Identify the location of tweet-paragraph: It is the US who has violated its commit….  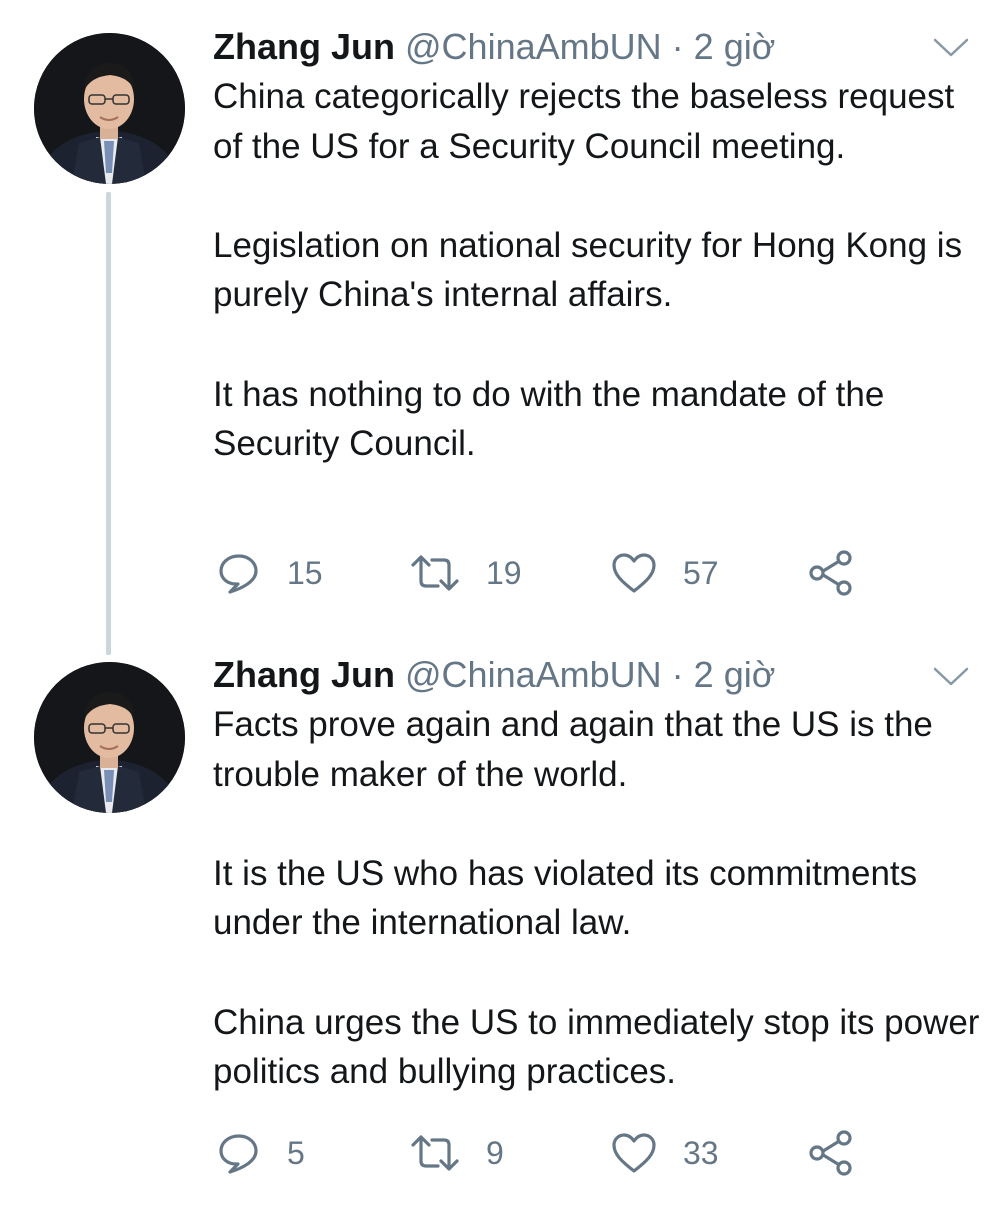
(565, 898).